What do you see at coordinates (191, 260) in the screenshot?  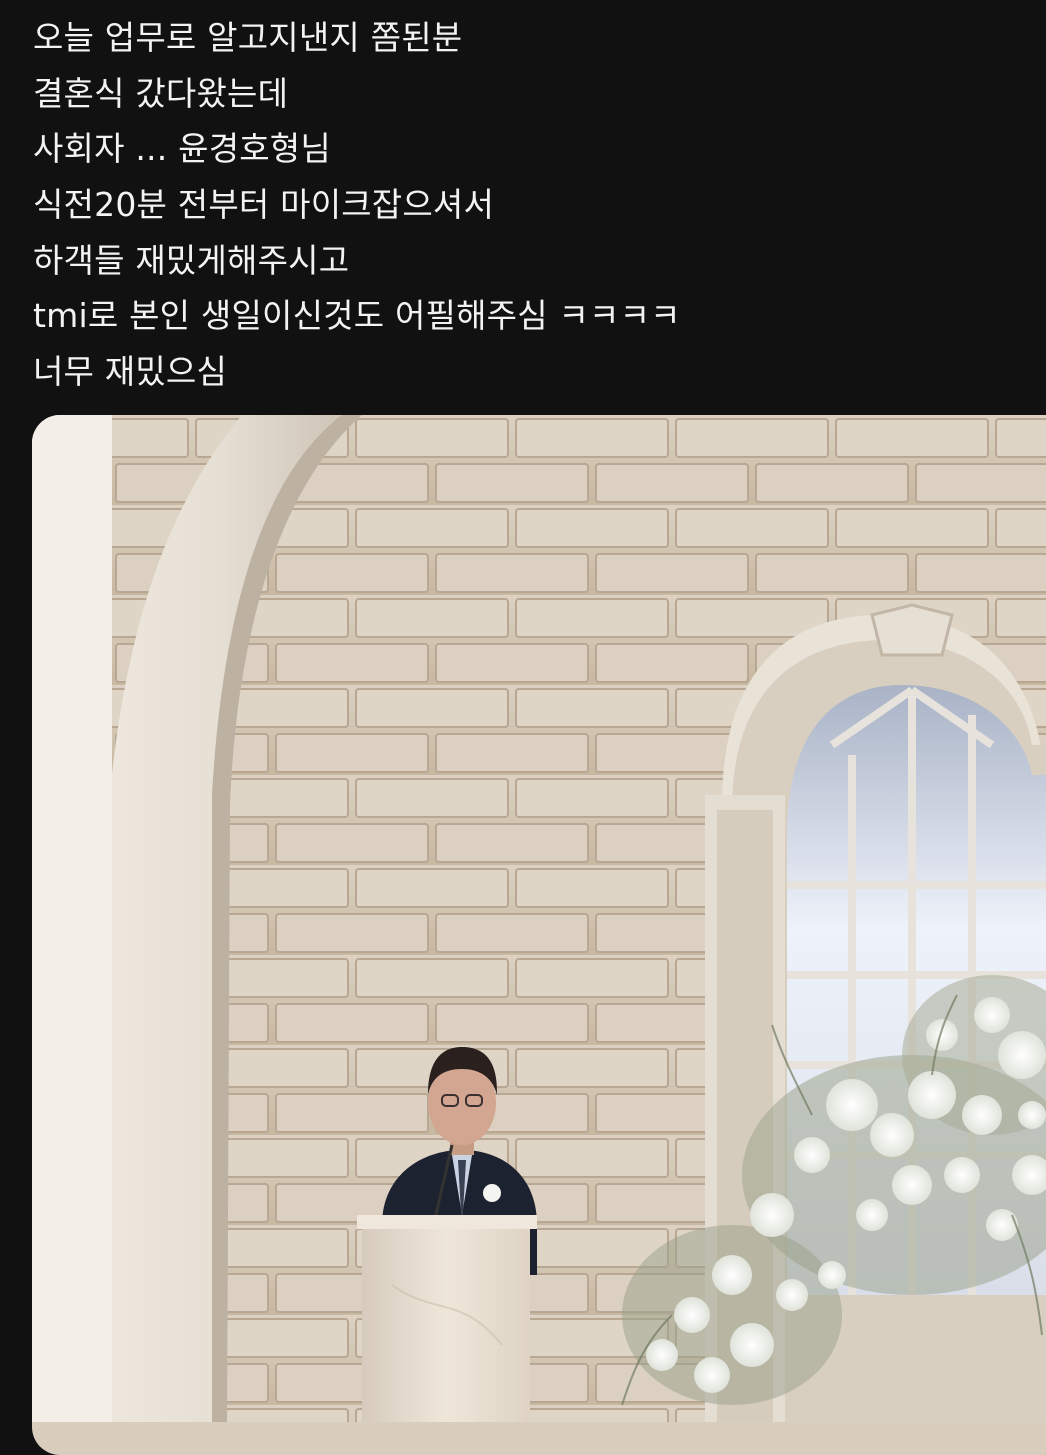 I see `post-line-5: 하객들 재밌게해주시고` at bounding box center [191, 260].